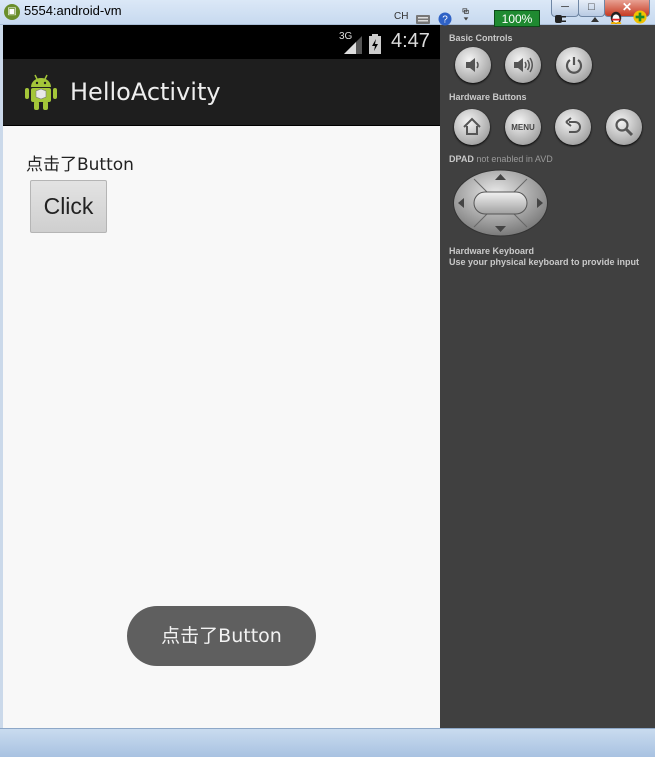  What do you see at coordinates (221, 636) in the screenshot?
I see `toast-message: 点击了Button` at bounding box center [221, 636].